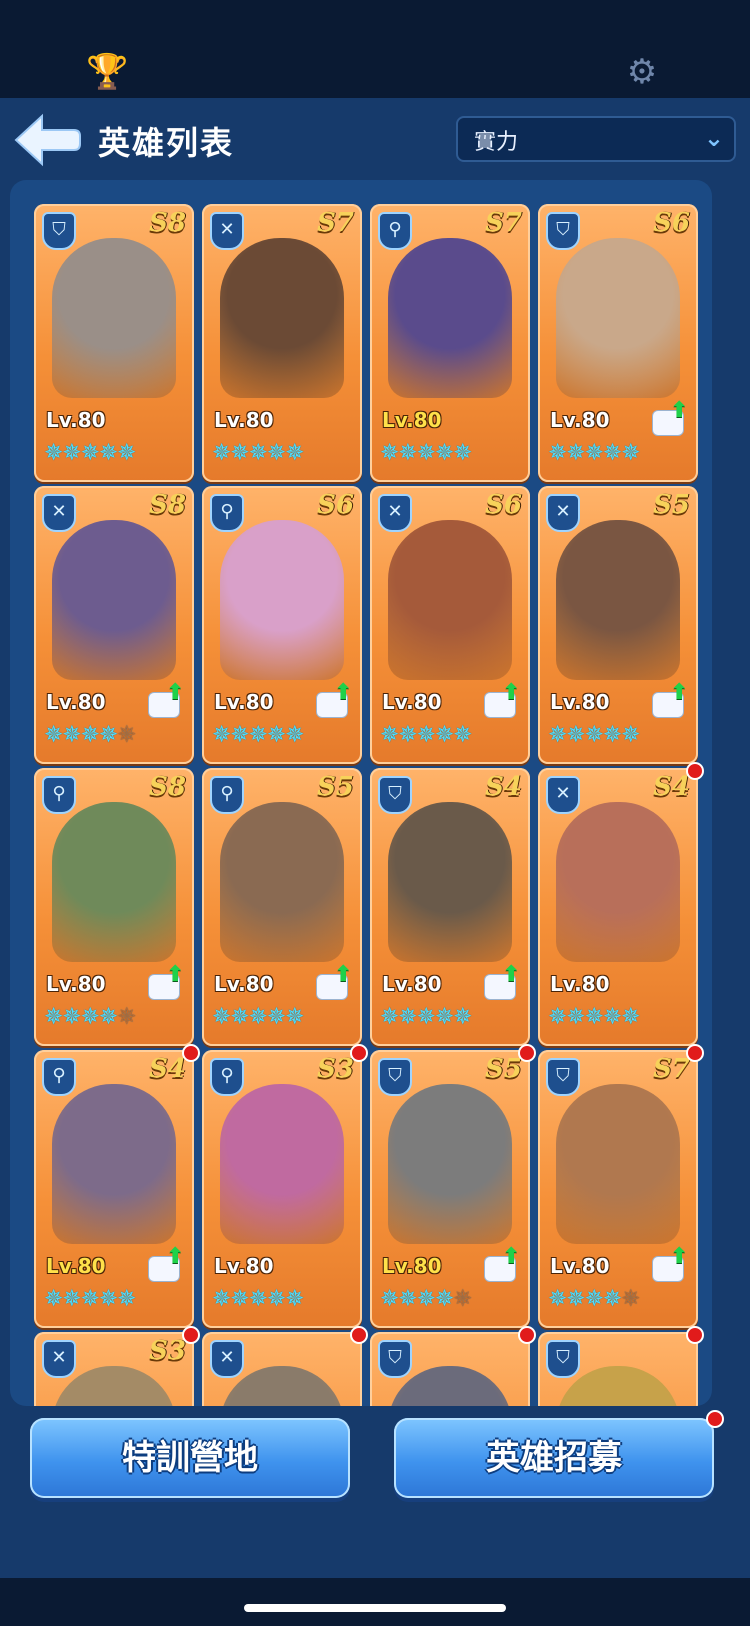 This screenshot has width=750, height=1626. Describe the element at coordinates (642, 72) in the screenshot. I see `gear-icon: ⚙` at that location.